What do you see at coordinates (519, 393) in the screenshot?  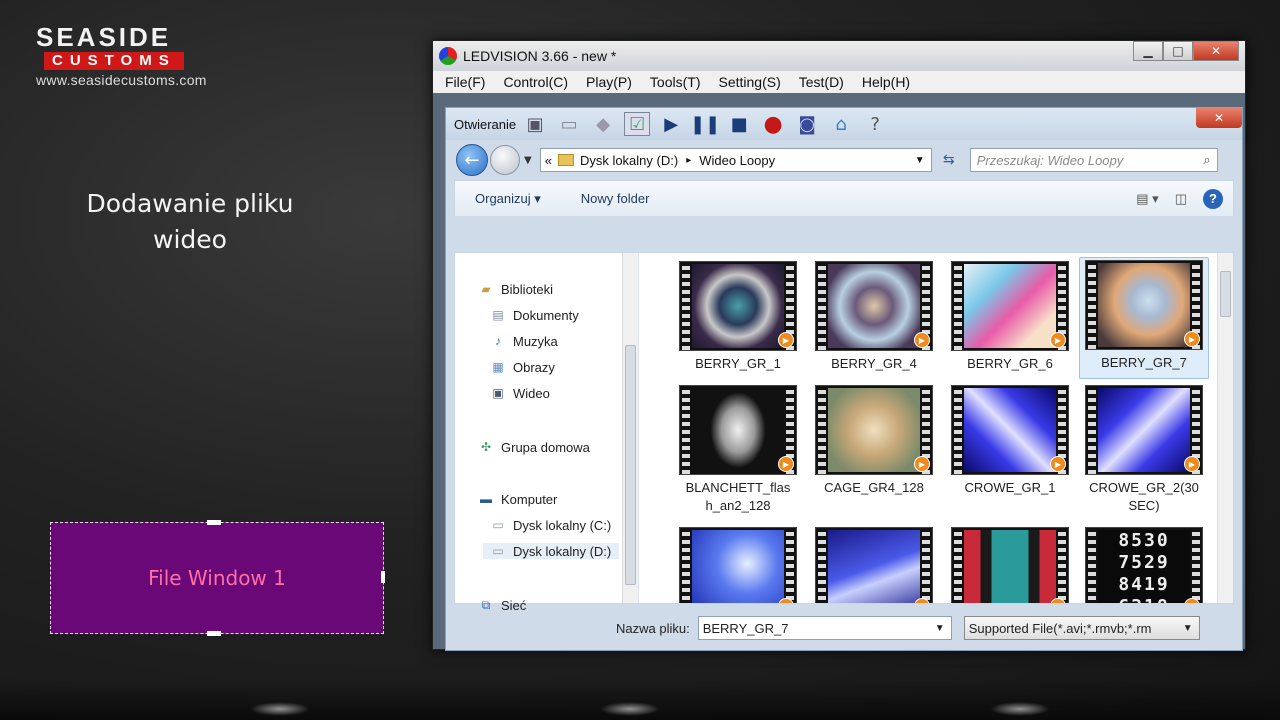 I see `nav-video: ▣ Wideo` at bounding box center [519, 393].